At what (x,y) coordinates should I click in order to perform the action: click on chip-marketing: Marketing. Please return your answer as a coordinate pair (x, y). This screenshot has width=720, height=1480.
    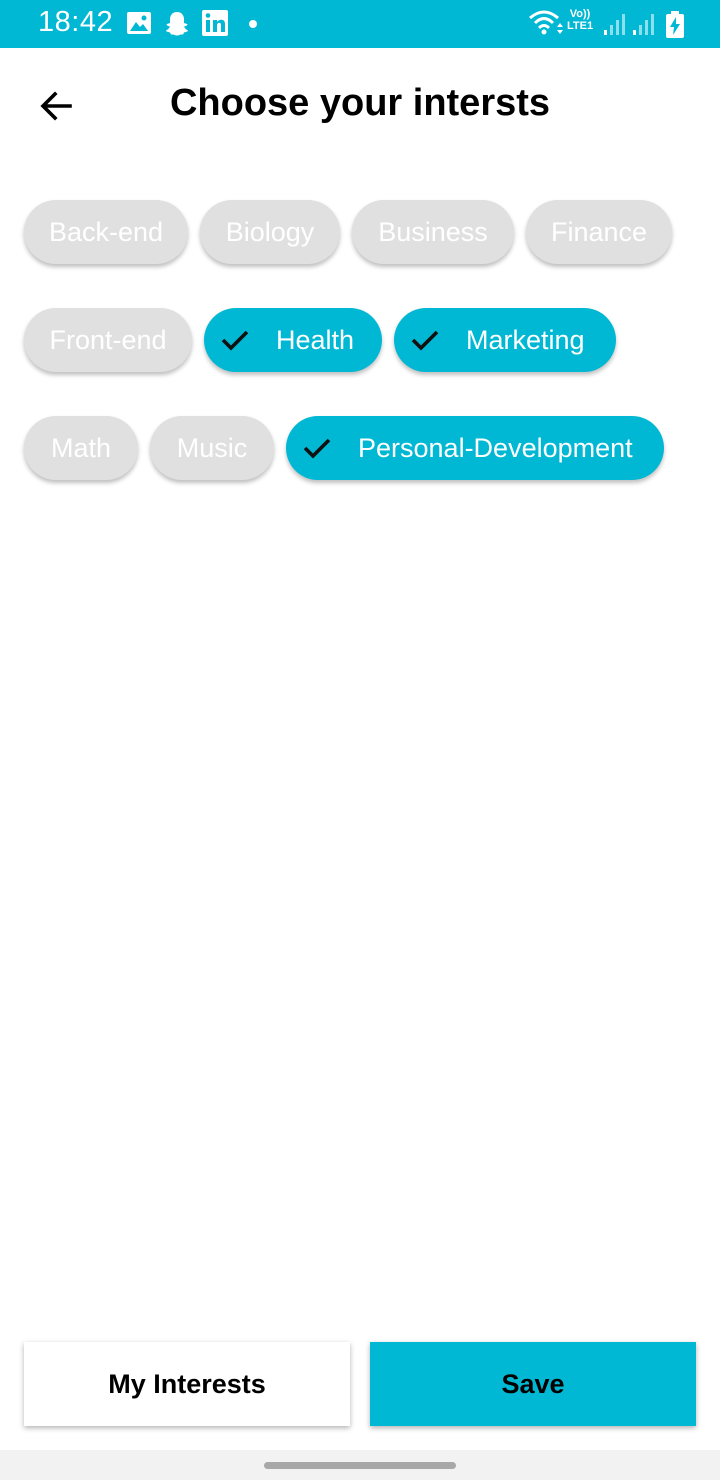
    Looking at the image, I should click on (505, 340).